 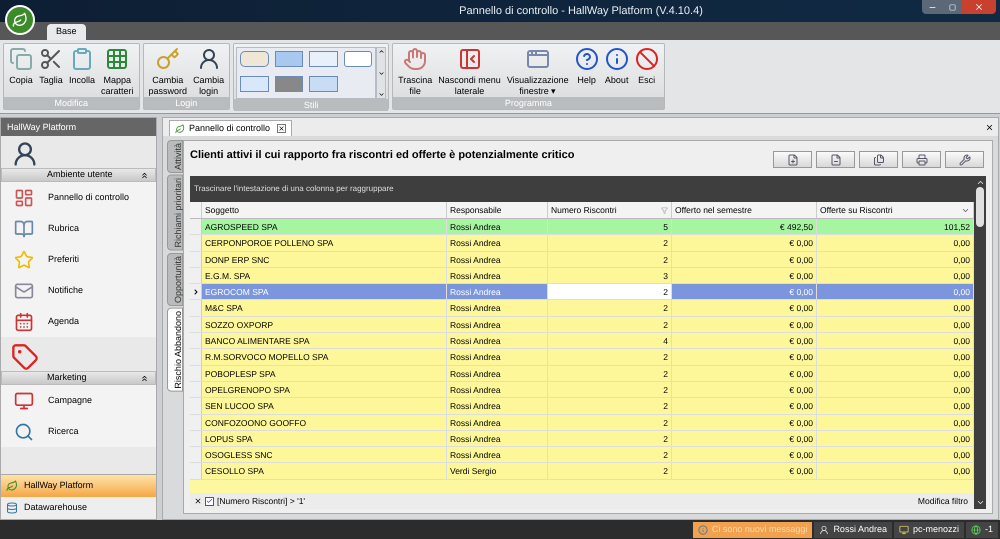 What do you see at coordinates (382, 155) in the screenshot?
I see `panel-title: Clienti attivi il cui rapporto fra riscontri ed offerte è potenzialmente critico` at bounding box center [382, 155].